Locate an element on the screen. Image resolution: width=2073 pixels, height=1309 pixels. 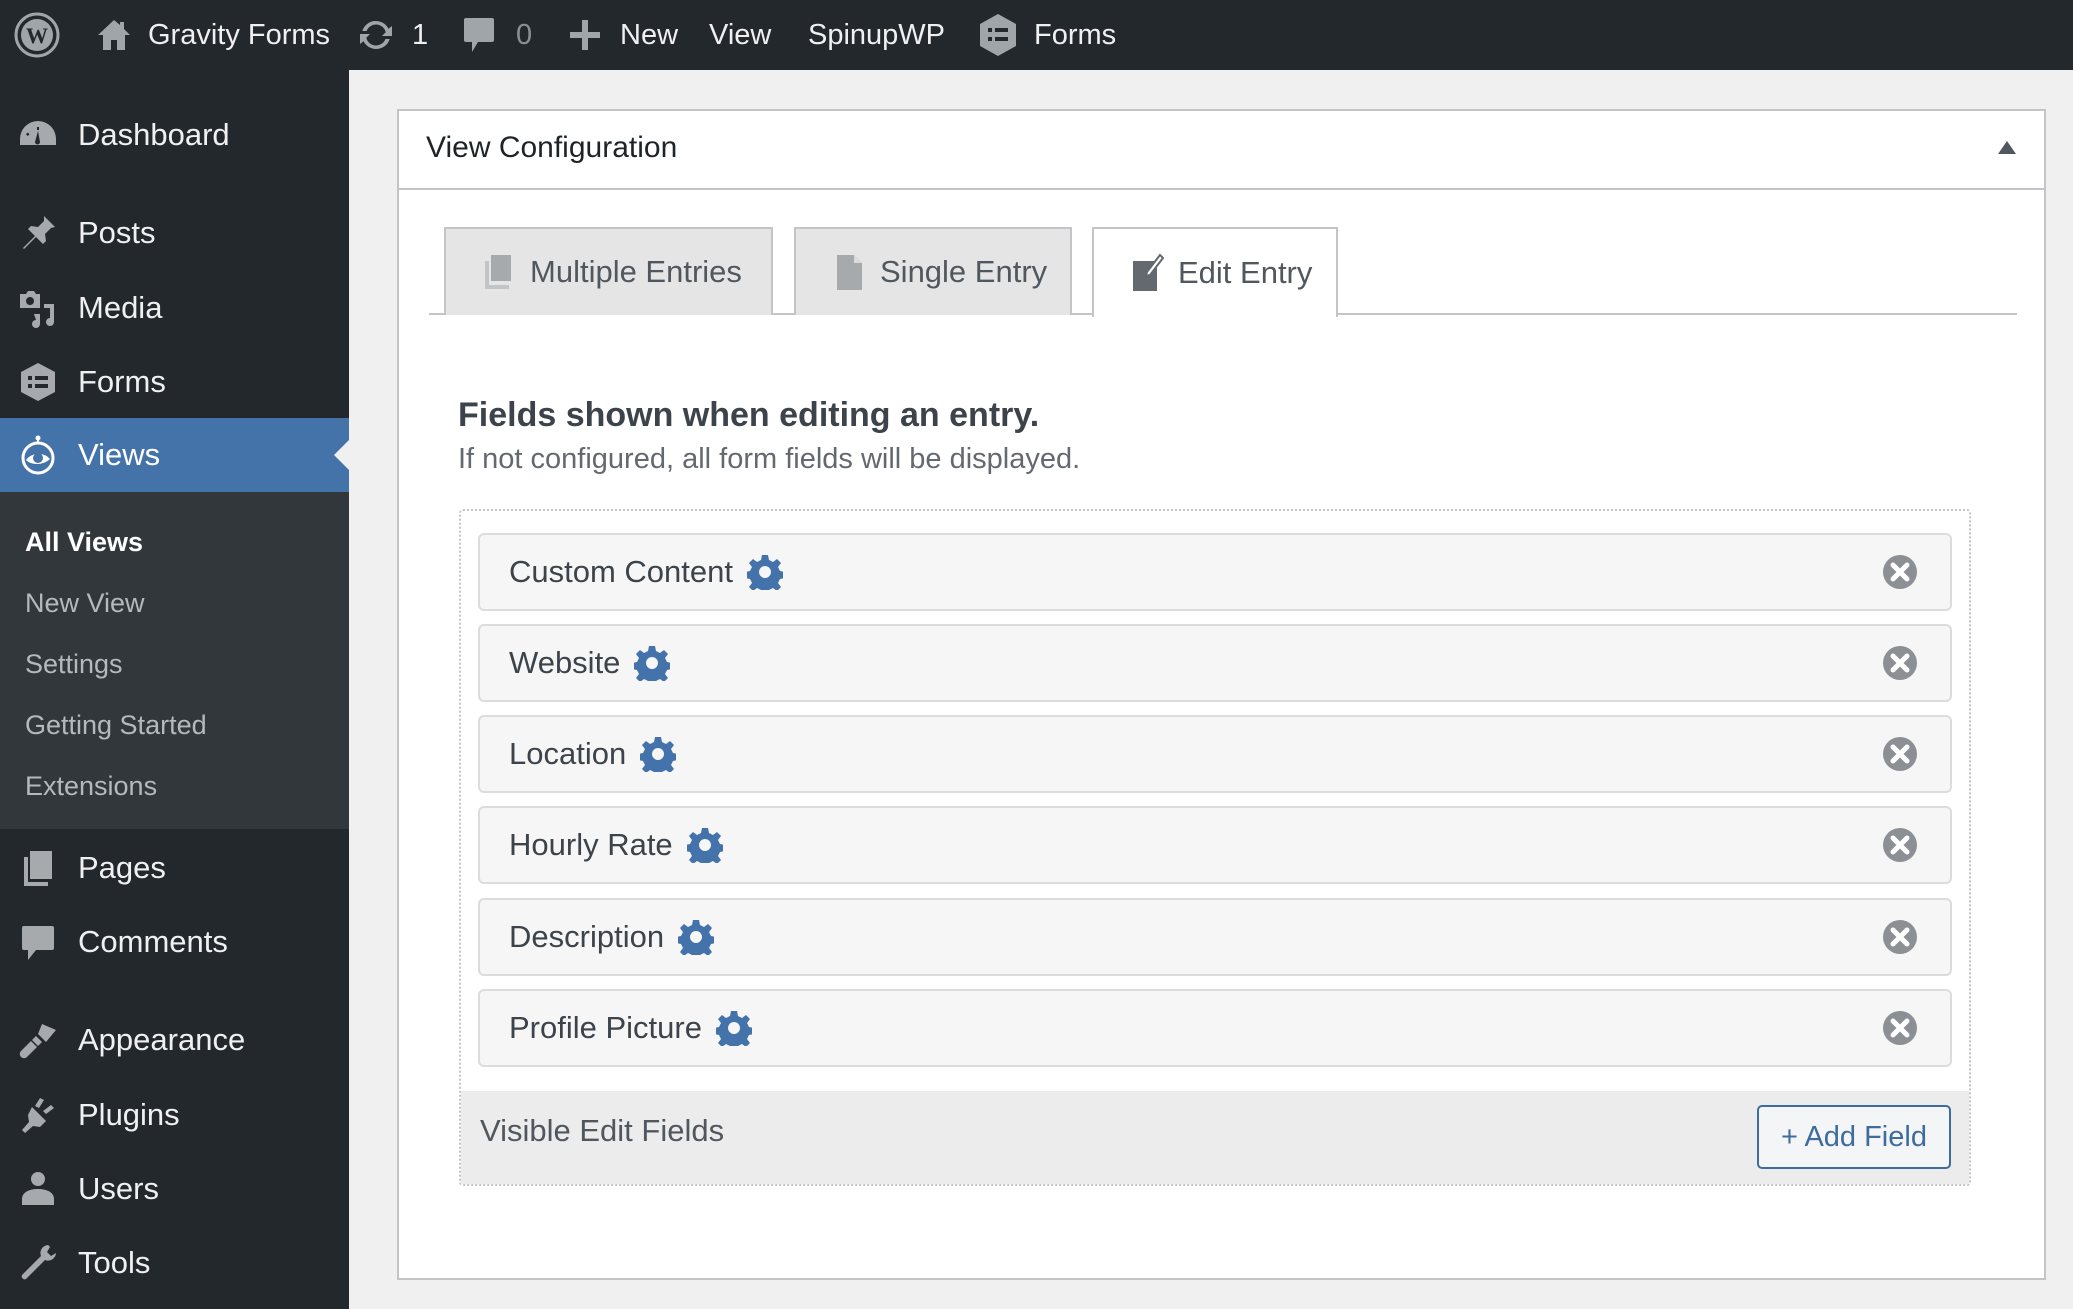
field-row: Location is located at coordinates (1215, 754).